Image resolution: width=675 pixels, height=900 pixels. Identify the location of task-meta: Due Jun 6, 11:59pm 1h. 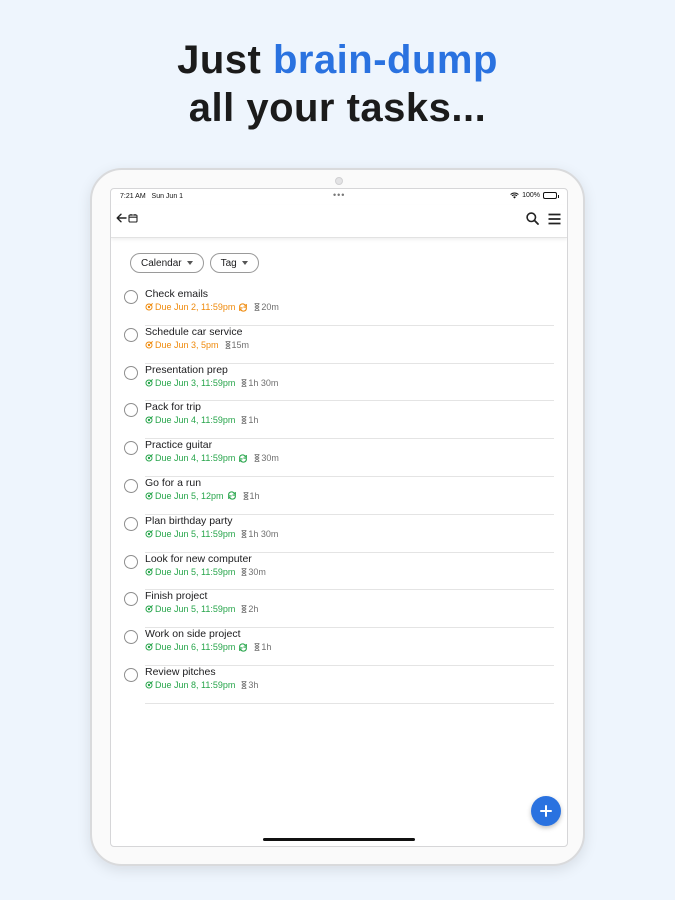
(349, 647).